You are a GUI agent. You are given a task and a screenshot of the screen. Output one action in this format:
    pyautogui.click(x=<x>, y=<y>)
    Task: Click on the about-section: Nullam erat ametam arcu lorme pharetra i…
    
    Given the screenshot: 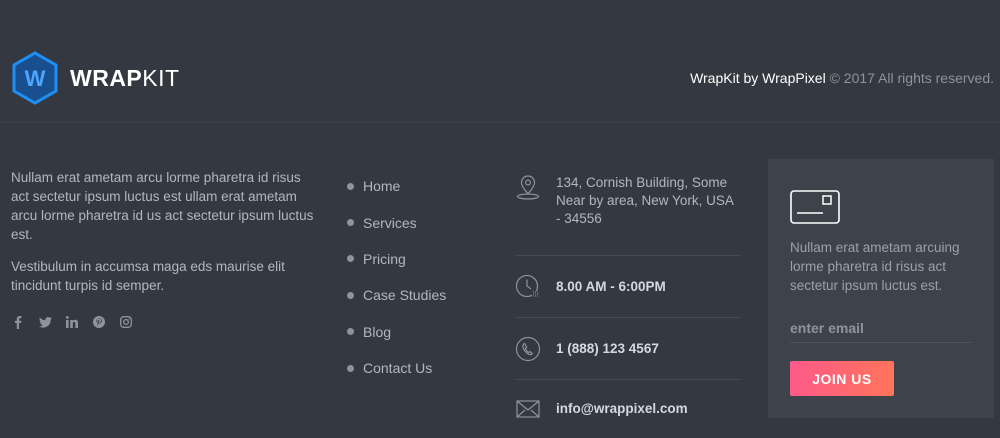 What is the action you would take?
    pyautogui.click(x=166, y=231)
    